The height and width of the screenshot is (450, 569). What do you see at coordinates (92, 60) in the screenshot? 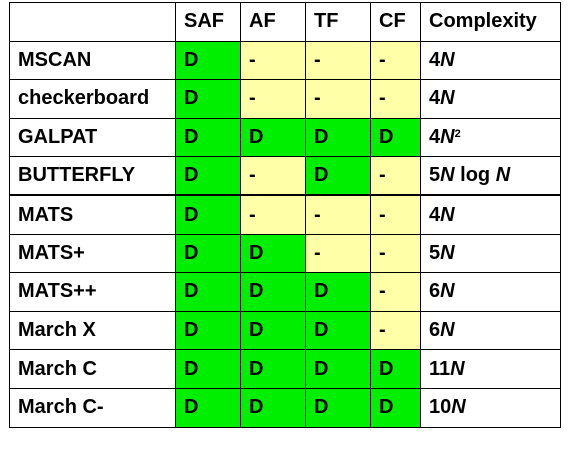
I see `test-name-cell: MSCAN` at bounding box center [92, 60].